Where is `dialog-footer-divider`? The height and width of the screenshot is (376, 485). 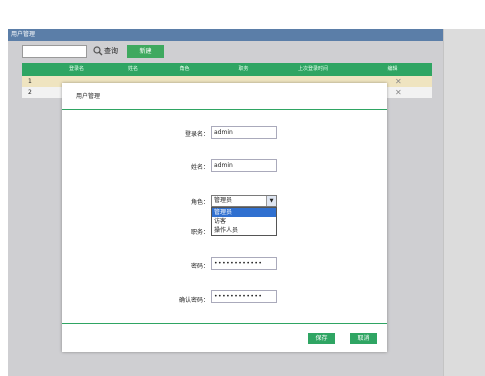 dialog-footer-divider is located at coordinates (224, 323).